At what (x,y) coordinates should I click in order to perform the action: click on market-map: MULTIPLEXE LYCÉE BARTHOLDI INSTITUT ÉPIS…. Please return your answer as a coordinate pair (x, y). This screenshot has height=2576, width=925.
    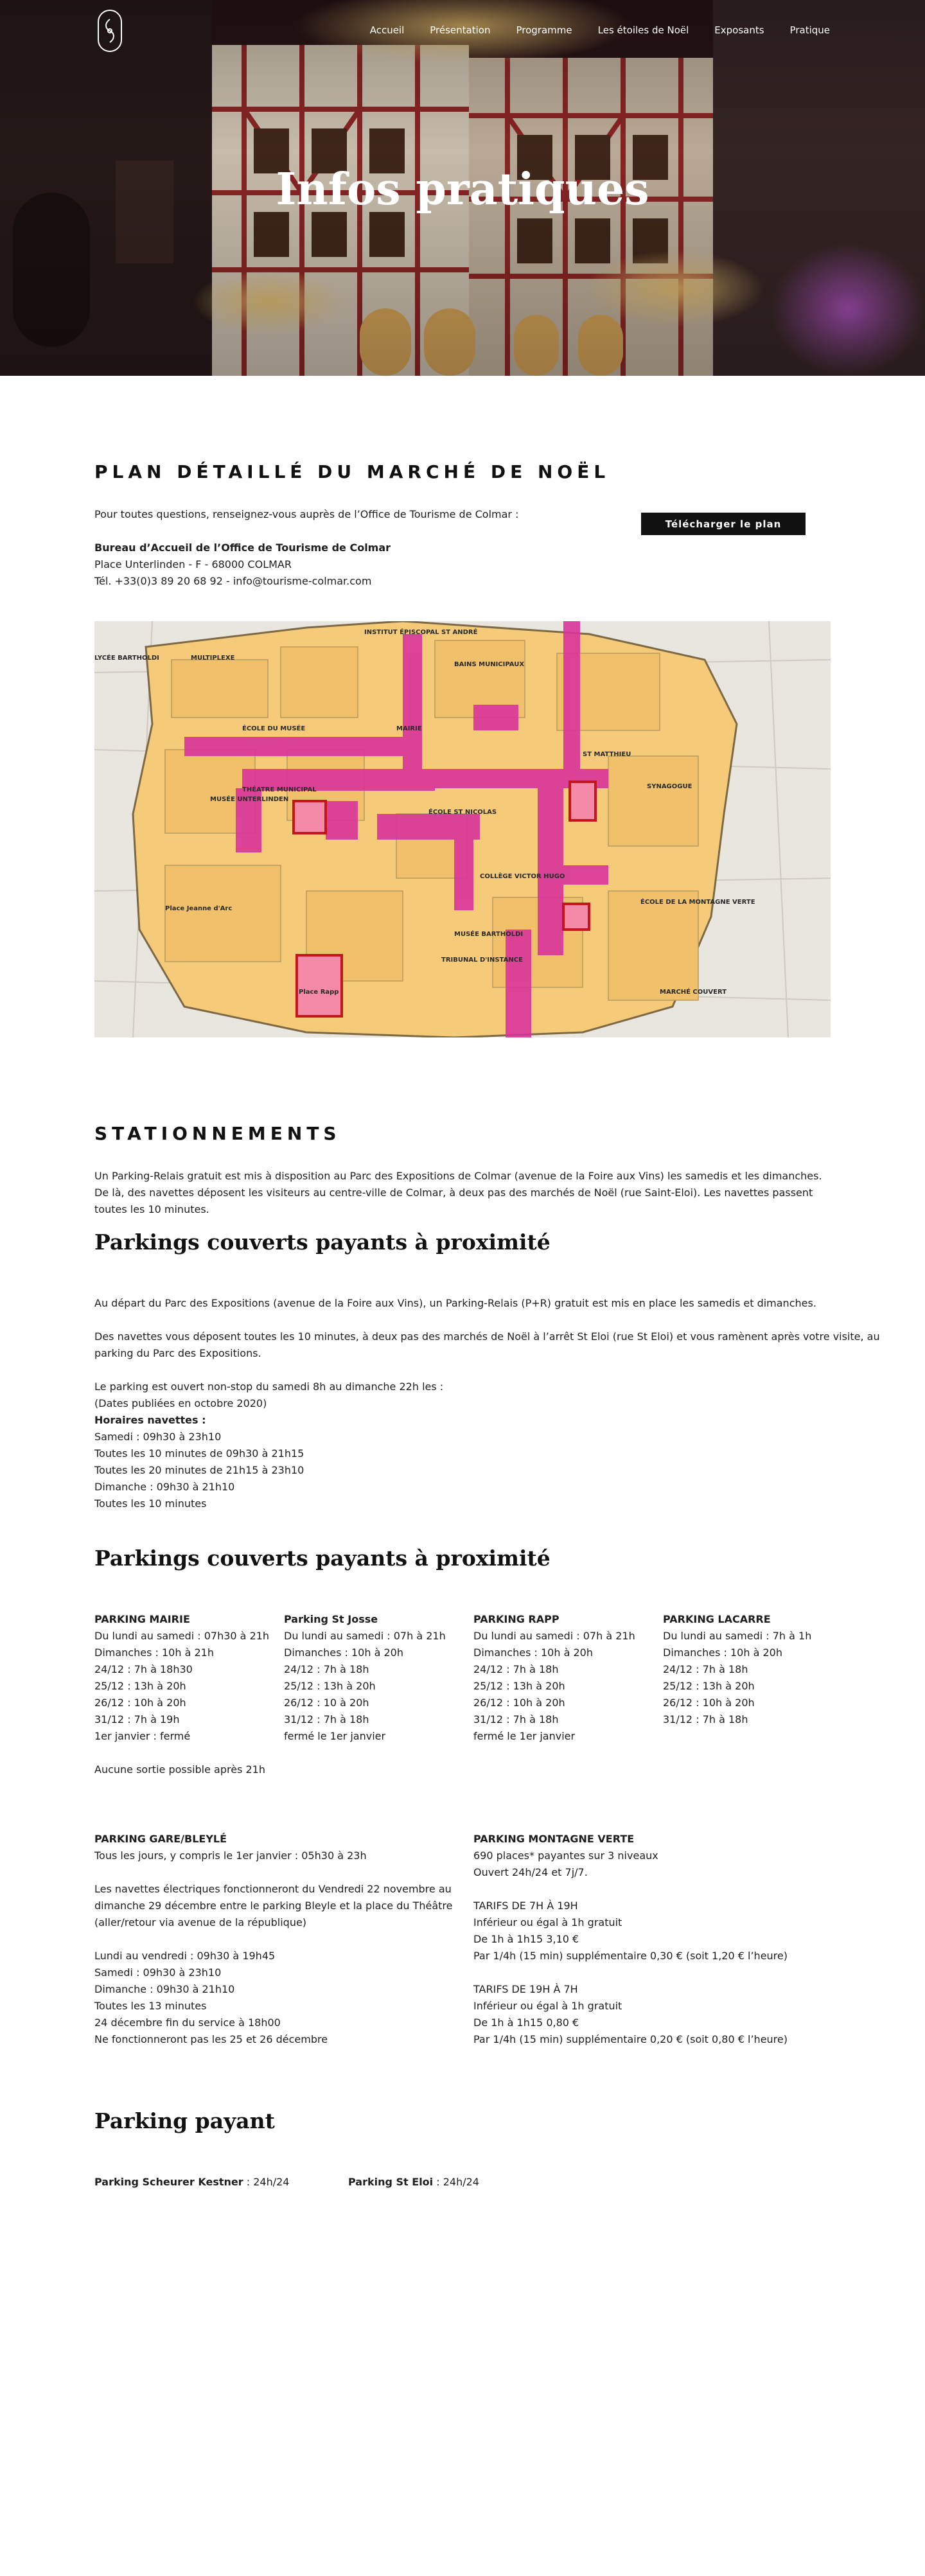
    Looking at the image, I should click on (463, 829).